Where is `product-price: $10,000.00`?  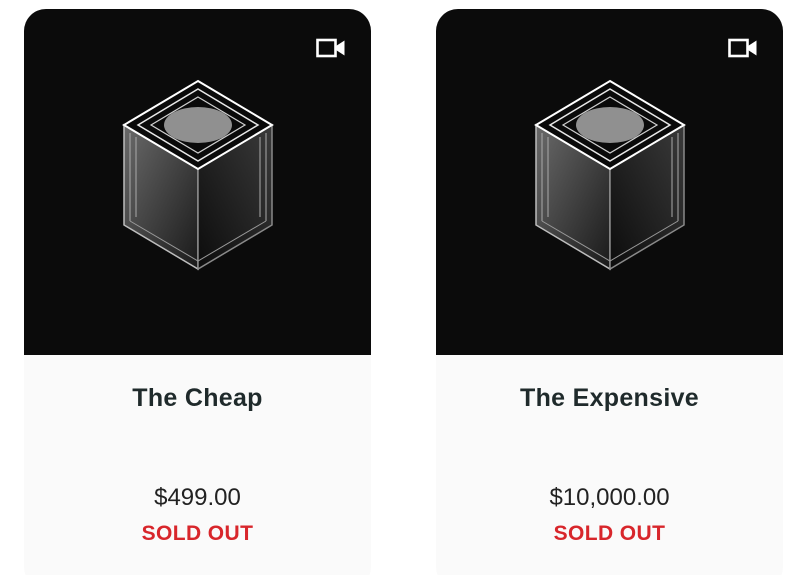
product-price: $10,000.00 is located at coordinates (609, 497).